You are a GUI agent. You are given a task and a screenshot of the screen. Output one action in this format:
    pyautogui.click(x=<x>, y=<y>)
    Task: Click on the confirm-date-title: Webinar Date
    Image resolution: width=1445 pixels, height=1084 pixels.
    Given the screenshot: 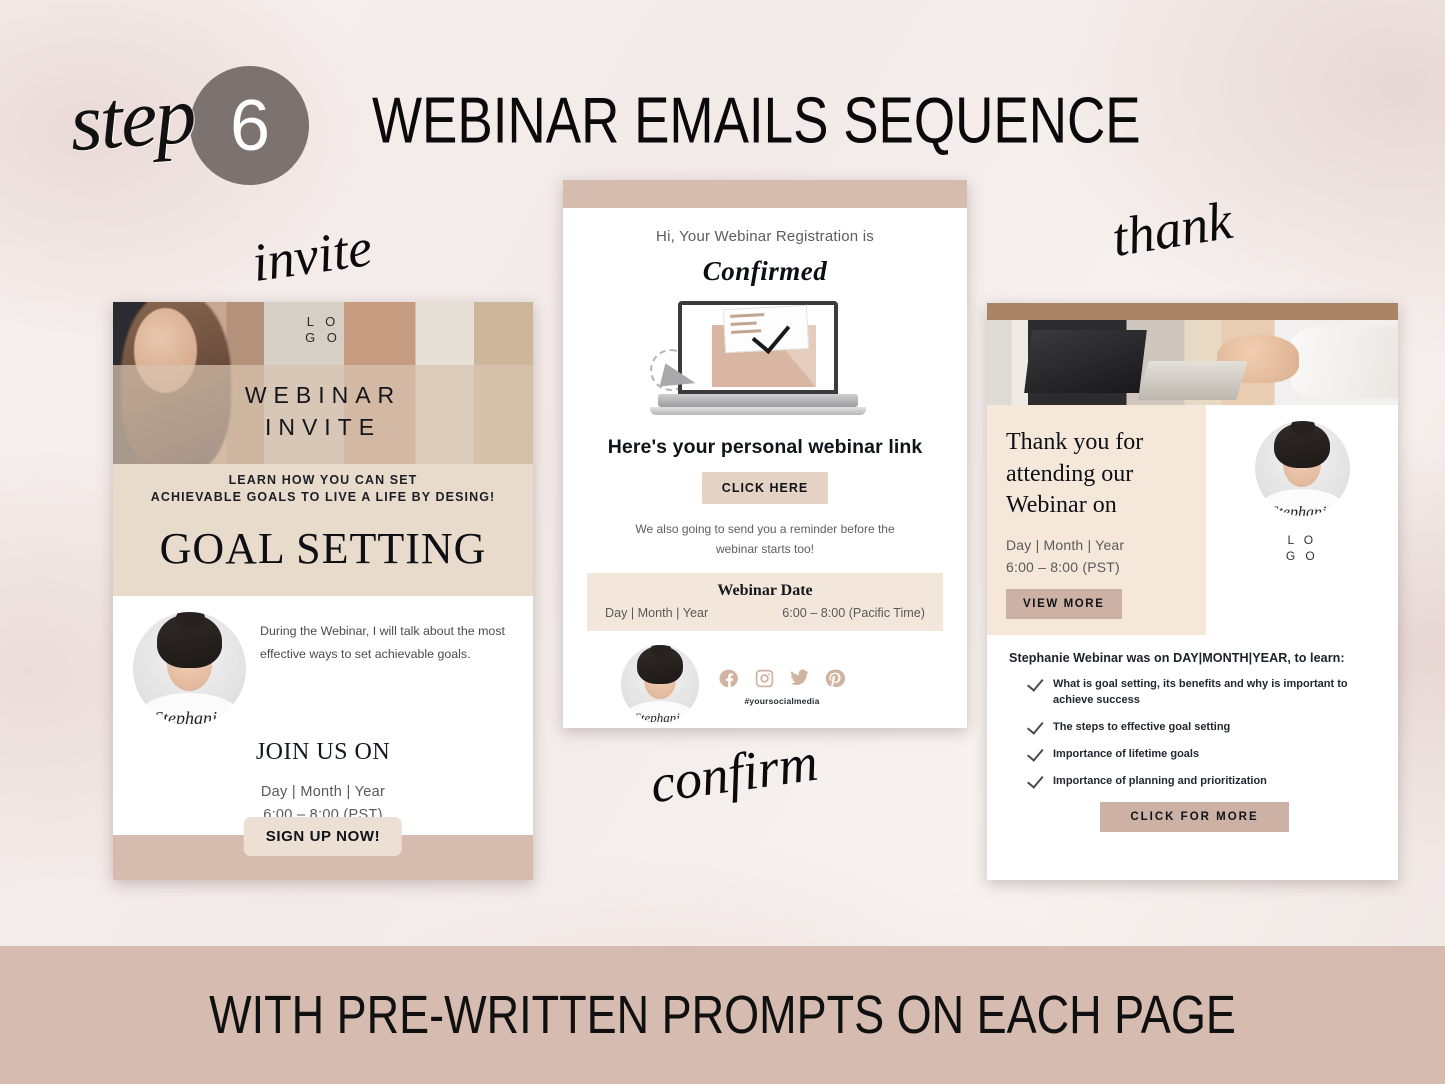 What is the action you would take?
    pyautogui.click(x=765, y=590)
    